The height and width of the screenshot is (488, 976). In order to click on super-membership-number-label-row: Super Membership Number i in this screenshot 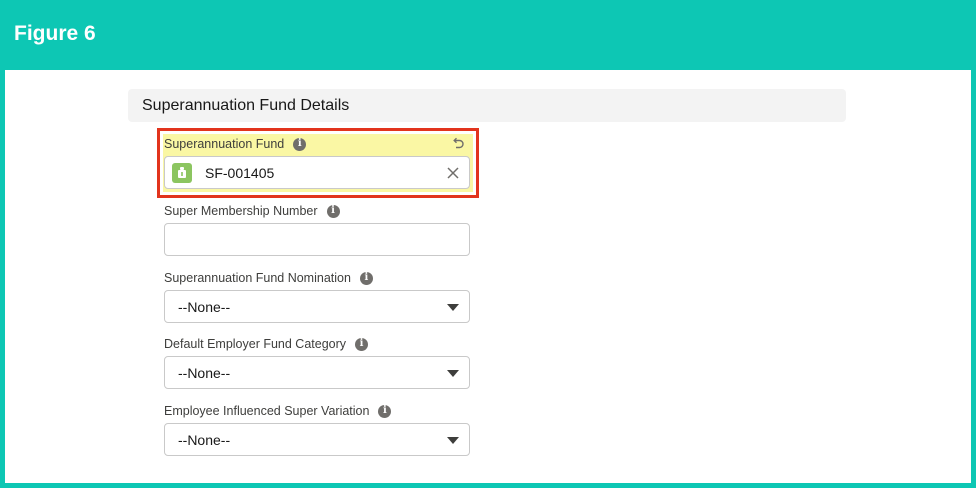, I will do `click(252, 211)`.